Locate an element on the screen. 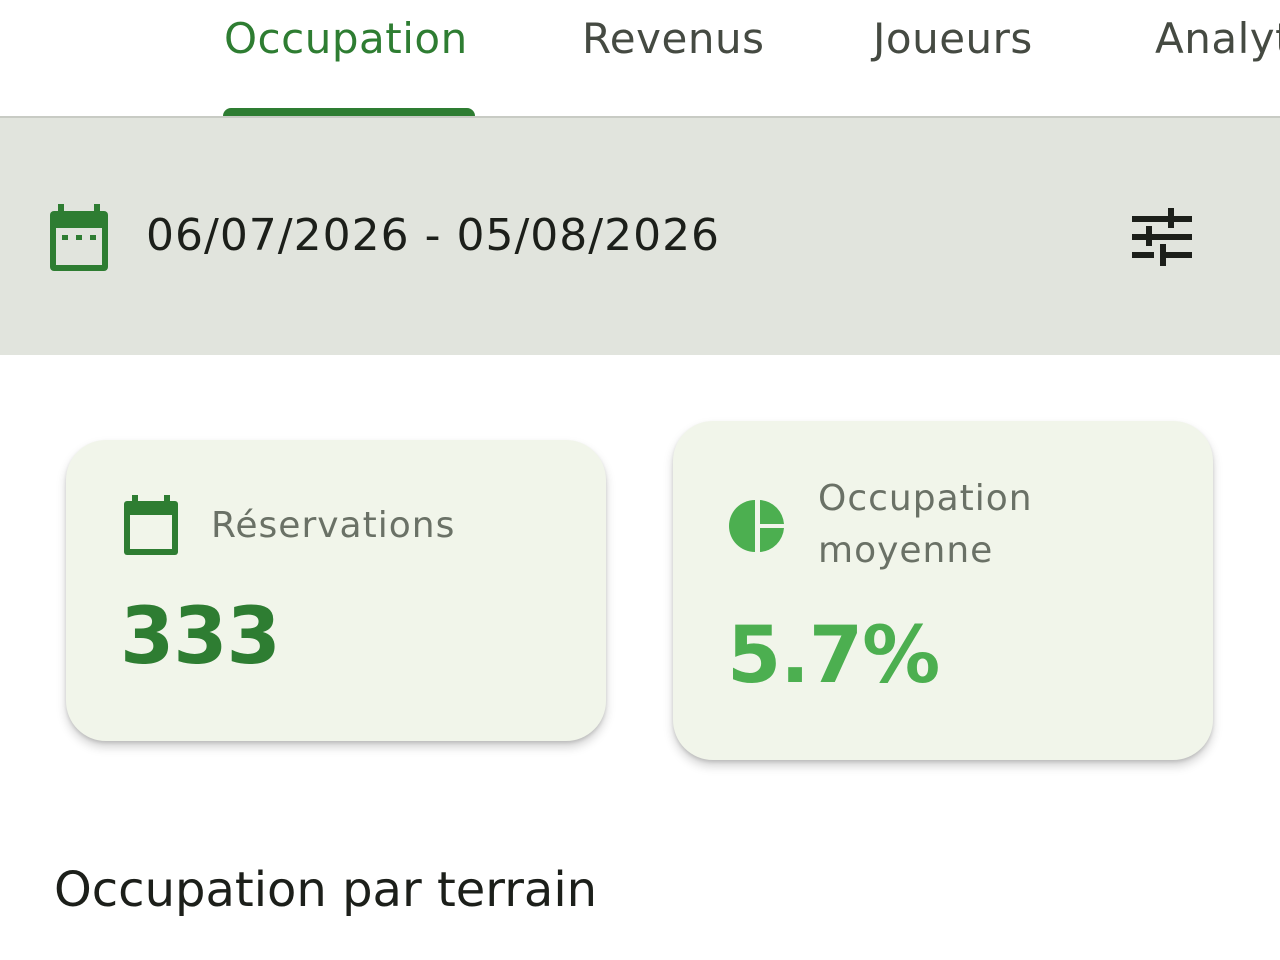 The height and width of the screenshot is (960, 1280). date-range-text: 06/07/2026 - 05/08/2026 is located at coordinates (433, 235).